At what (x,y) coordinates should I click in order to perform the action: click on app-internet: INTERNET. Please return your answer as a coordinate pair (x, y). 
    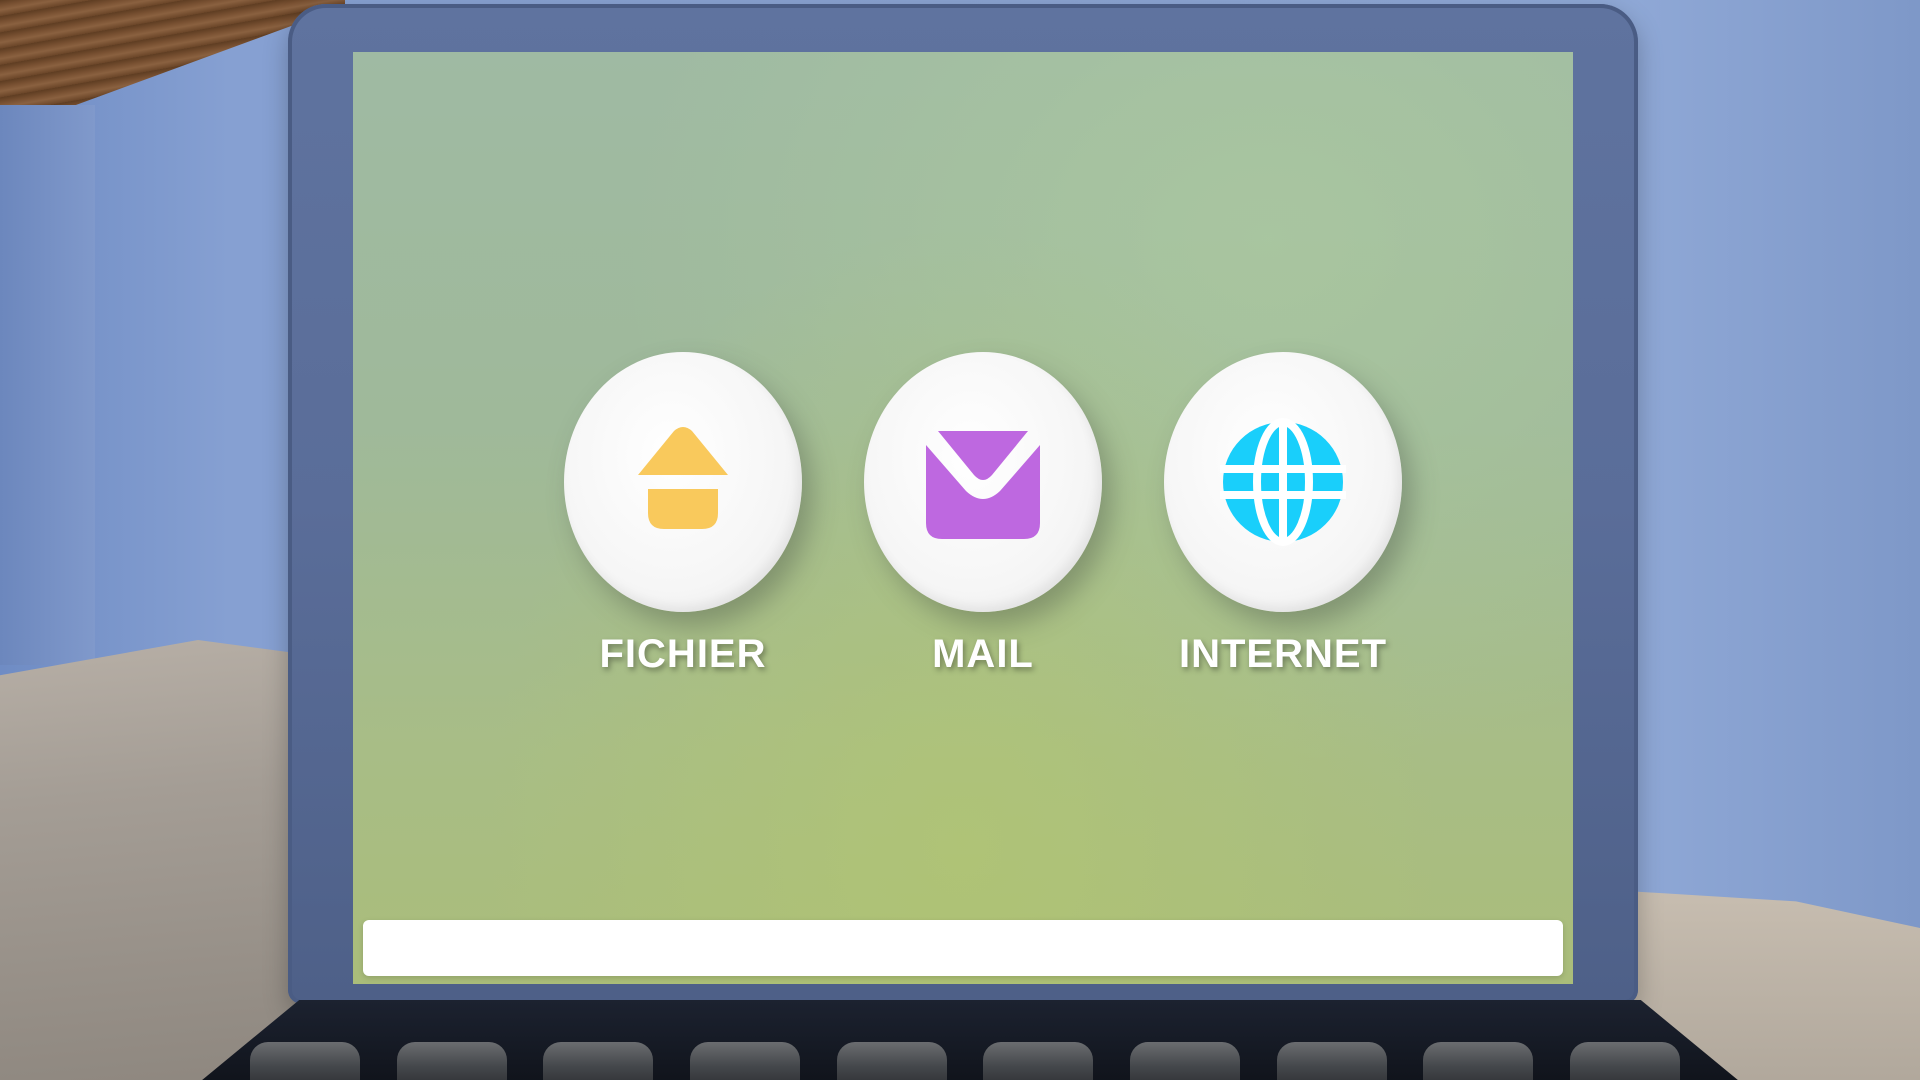
    Looking at the image, I should click on (1283, 514).